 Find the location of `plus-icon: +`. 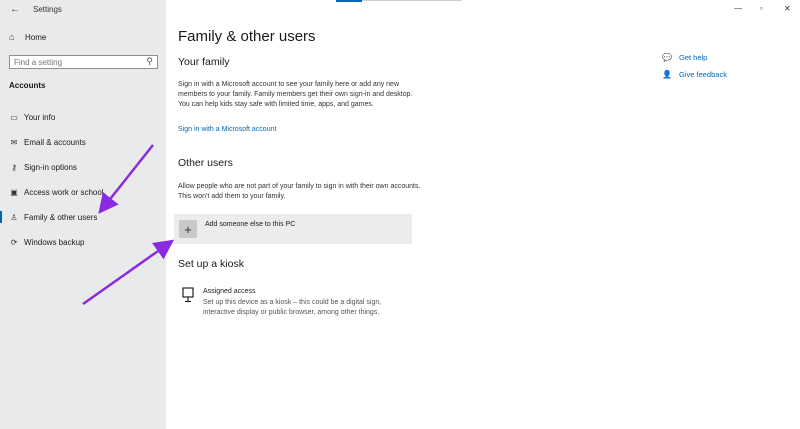

plus-icon: + is located at coordinates (188, 229).